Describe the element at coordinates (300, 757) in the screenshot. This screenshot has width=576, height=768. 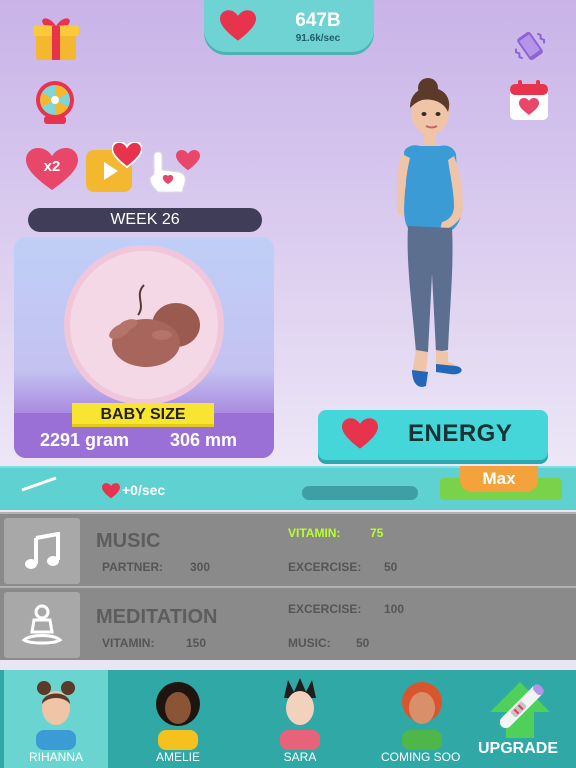
I see `tab-label: SARA` at that location.